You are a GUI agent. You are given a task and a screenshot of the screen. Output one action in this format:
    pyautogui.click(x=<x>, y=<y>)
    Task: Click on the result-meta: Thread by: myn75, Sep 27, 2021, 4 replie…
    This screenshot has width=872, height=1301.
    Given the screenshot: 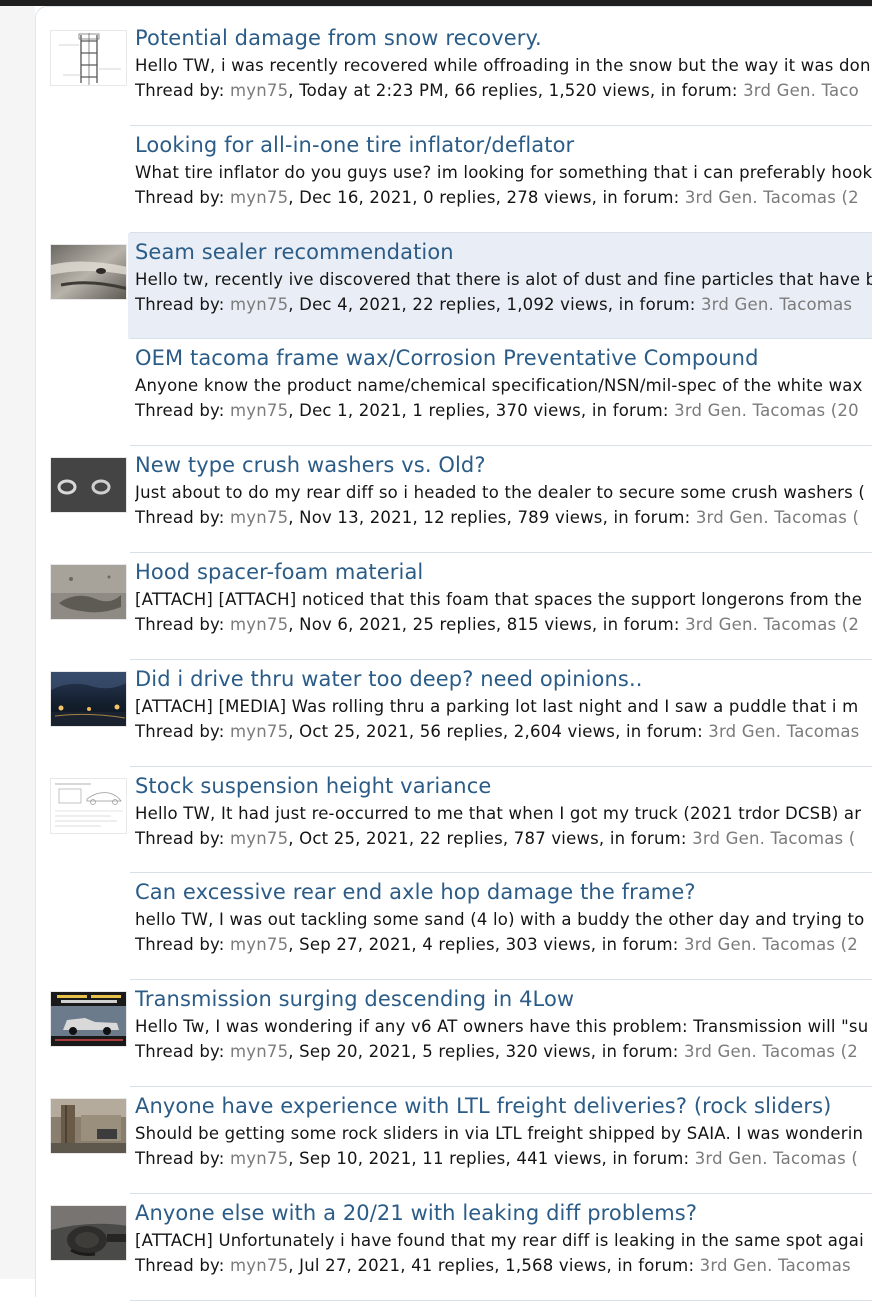 What is the action you would take?
    pyautogui.click(x=503, y=944)
    